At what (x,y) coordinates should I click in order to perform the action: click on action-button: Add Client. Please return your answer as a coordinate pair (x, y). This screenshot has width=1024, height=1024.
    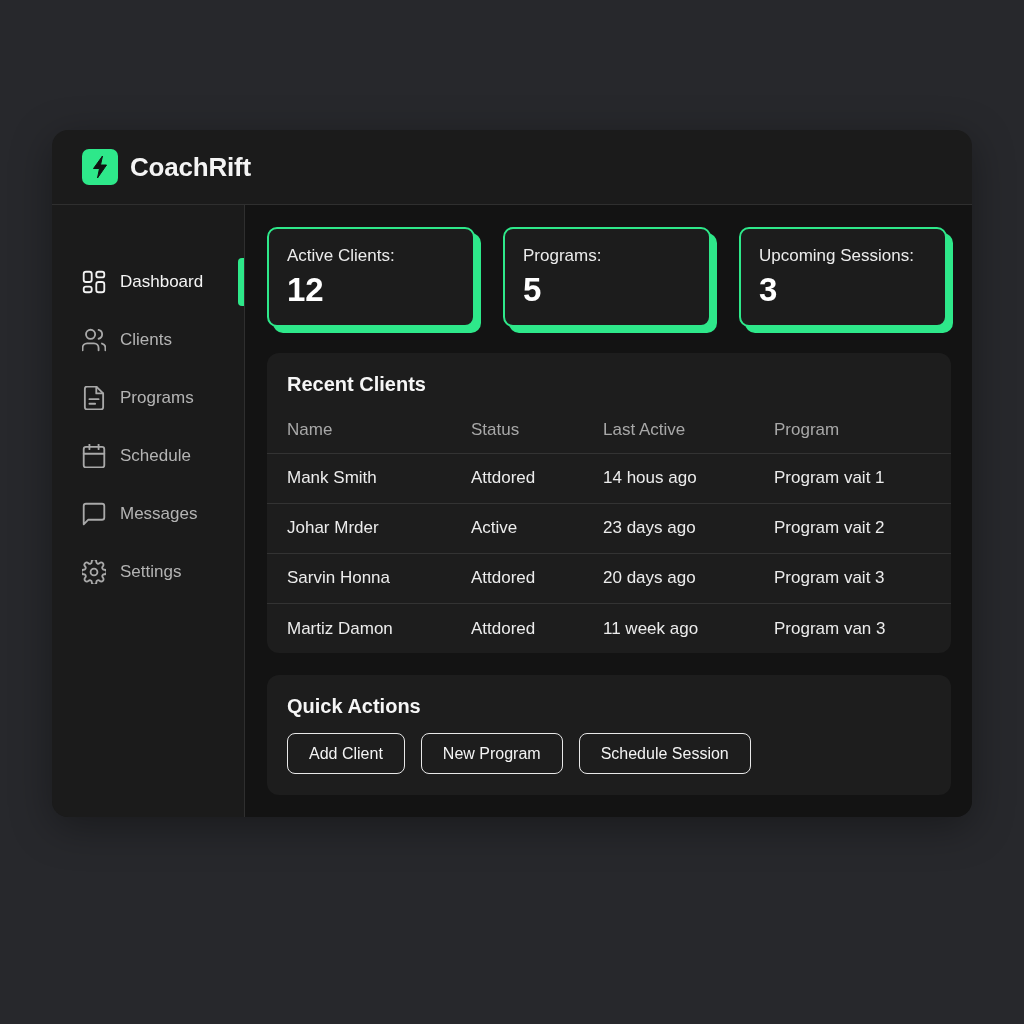
    Looking at the image, I should click on (346, 753).